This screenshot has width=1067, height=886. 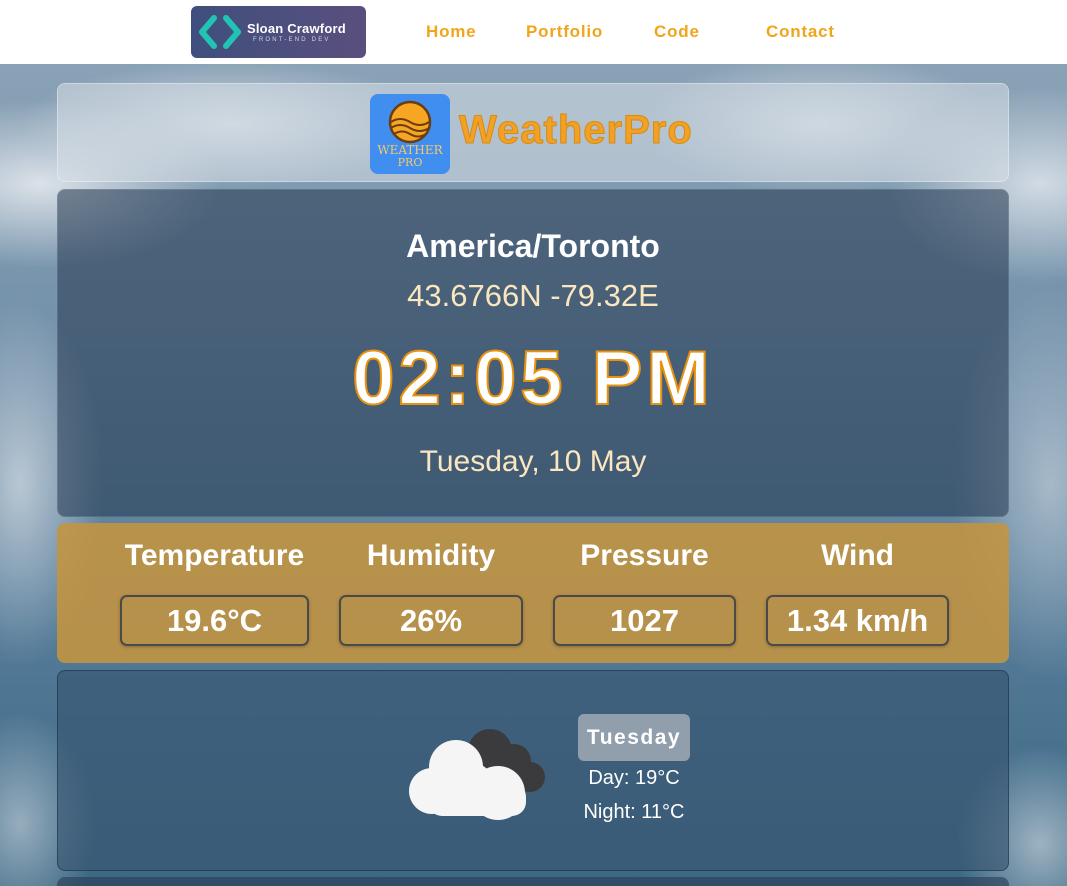 I want to click on app-title: WeatherPro, so click(x=576, y=130).